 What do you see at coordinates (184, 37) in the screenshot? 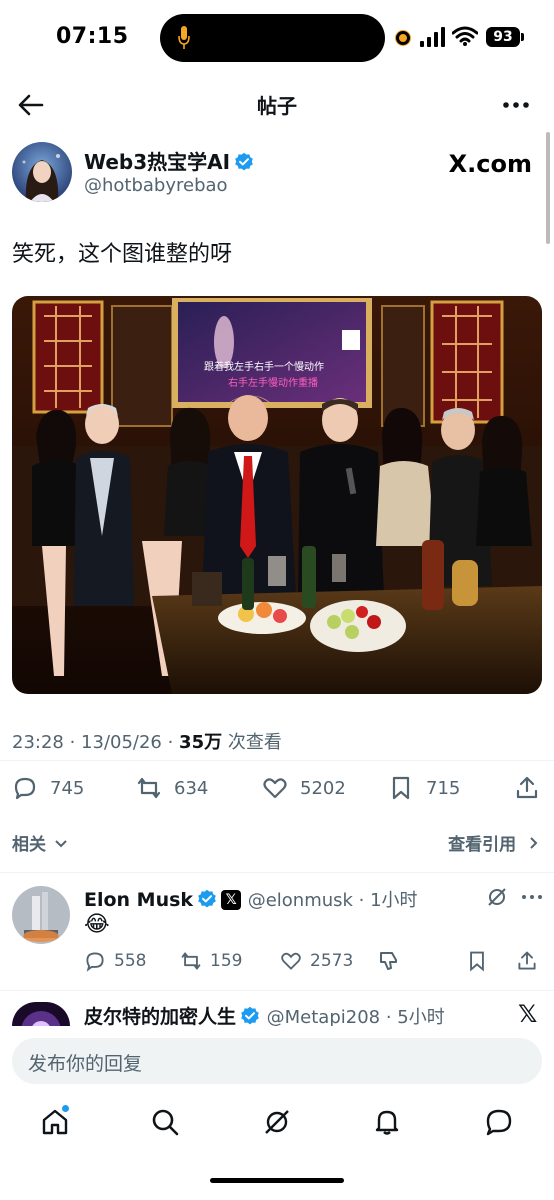
I see `microphone-icon` at bounding box center [184, 37].